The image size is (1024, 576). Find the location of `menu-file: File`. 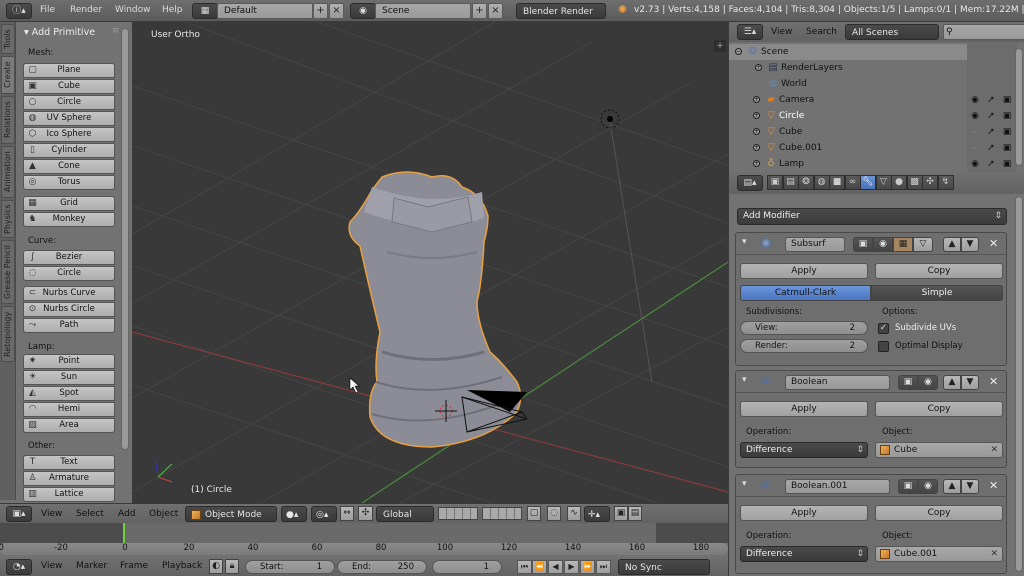

menu-file: File is located at coordinates (47, 10).